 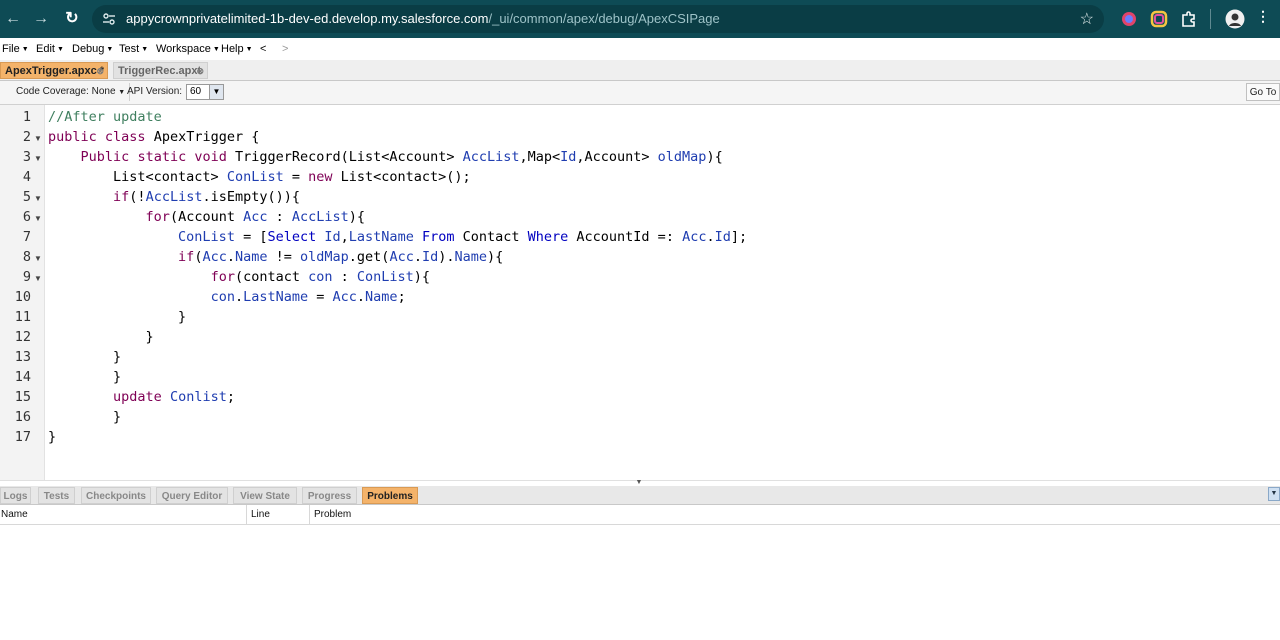 I want to click on line-number: 6, so click(x=26, y=217).